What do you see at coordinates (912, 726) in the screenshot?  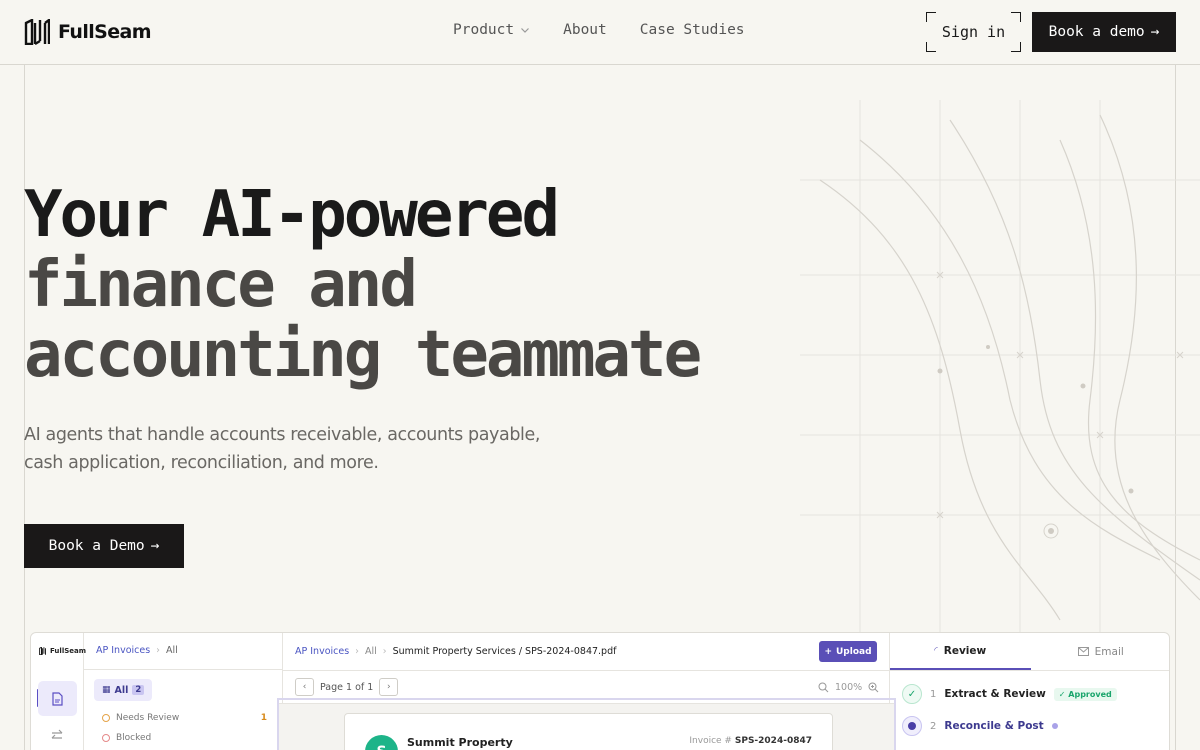 I see `current-step-icon` at bounding box center [912, 726].